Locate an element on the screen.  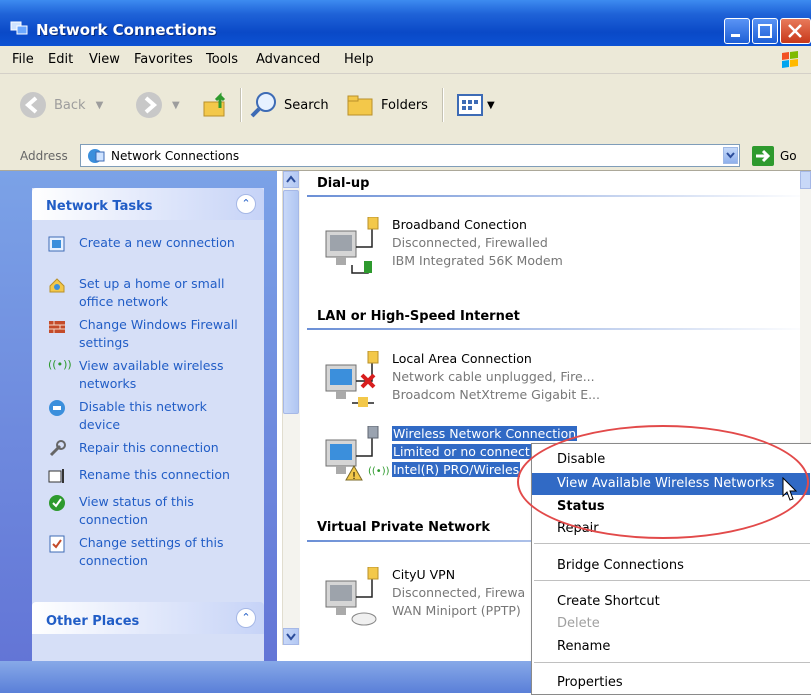
views-button: ▼ is located at coordinates (475, 105).